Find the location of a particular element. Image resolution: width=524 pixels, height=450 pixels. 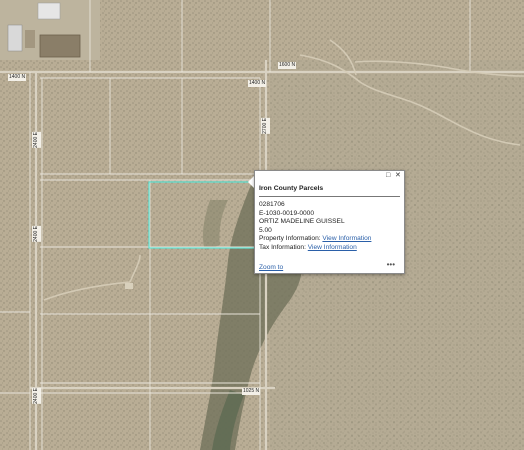

tax-info-label: Tax Information: is located at coordinates (282, 247).